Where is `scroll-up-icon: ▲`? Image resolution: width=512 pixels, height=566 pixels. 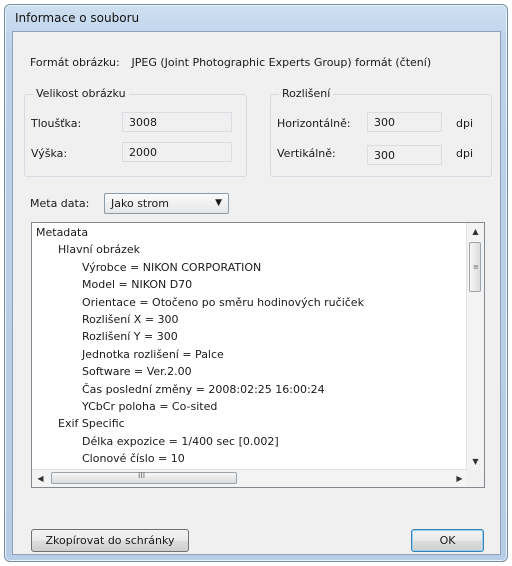
scroll-up-icon: ▲ is located at coordinates (475, 231).